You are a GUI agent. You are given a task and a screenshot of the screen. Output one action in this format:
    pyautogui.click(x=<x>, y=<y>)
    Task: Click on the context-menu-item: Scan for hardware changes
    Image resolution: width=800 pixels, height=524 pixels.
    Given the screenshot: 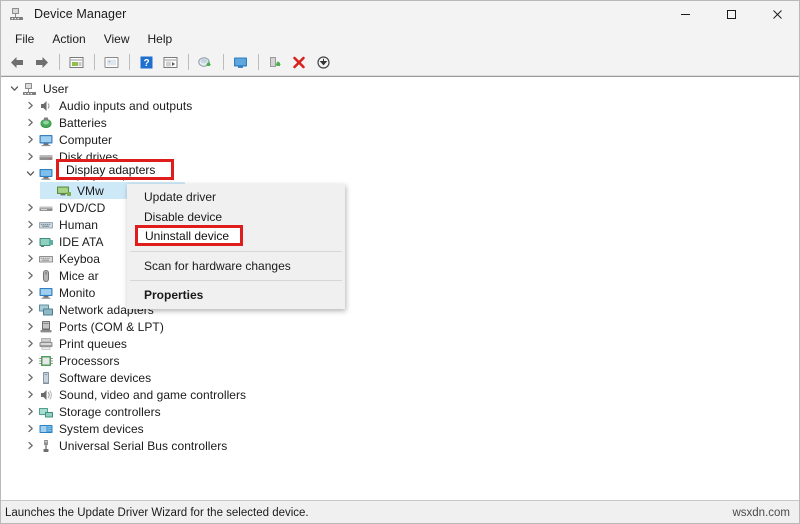 What is the action you would take?
    pyautogui.click(x=236, y=266)
    